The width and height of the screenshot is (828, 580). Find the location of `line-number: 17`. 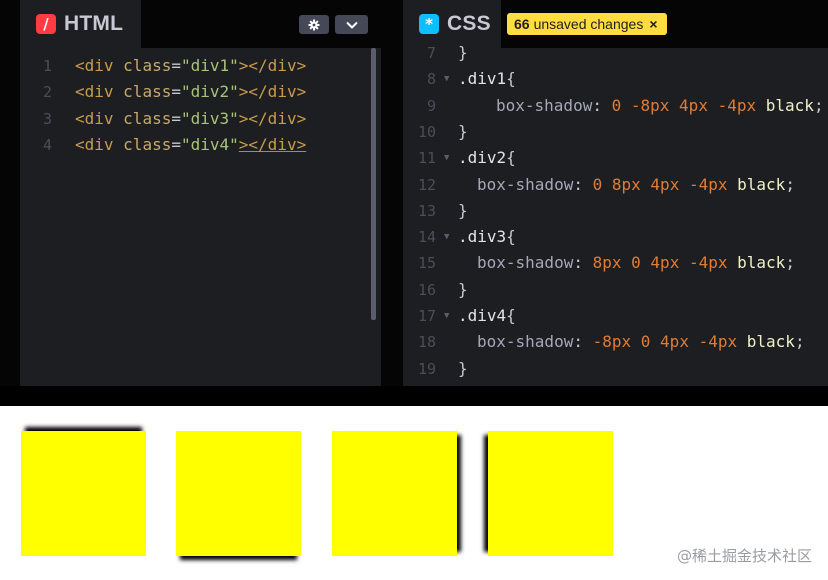

line-number: 17 is located at coordinates (426, 316).